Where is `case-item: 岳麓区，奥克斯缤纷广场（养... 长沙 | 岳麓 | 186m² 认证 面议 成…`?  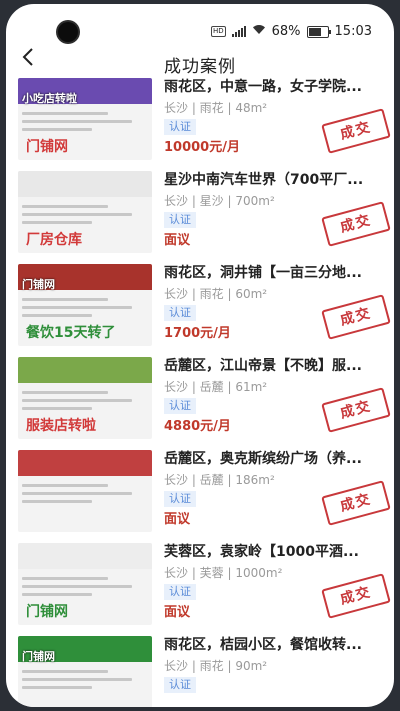
case-item: 岳麓区，奥克斯缤纷广场（养... 长沙 | 岳麓 | 186m² 认证 面议 成… is located at coordinates (200, 496).